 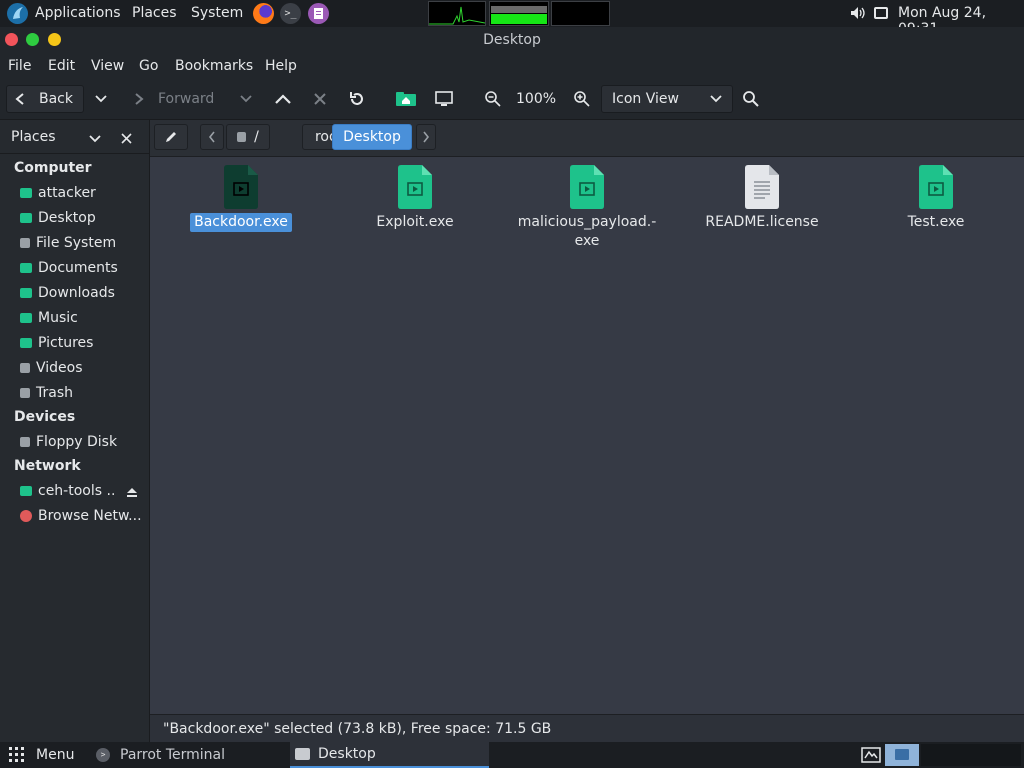 What do you see at coordinates (587, 208) in the screenshot?
I see `file-item-malicious-payload: malicious_payload.- exe` at bounding box center [587, 208].